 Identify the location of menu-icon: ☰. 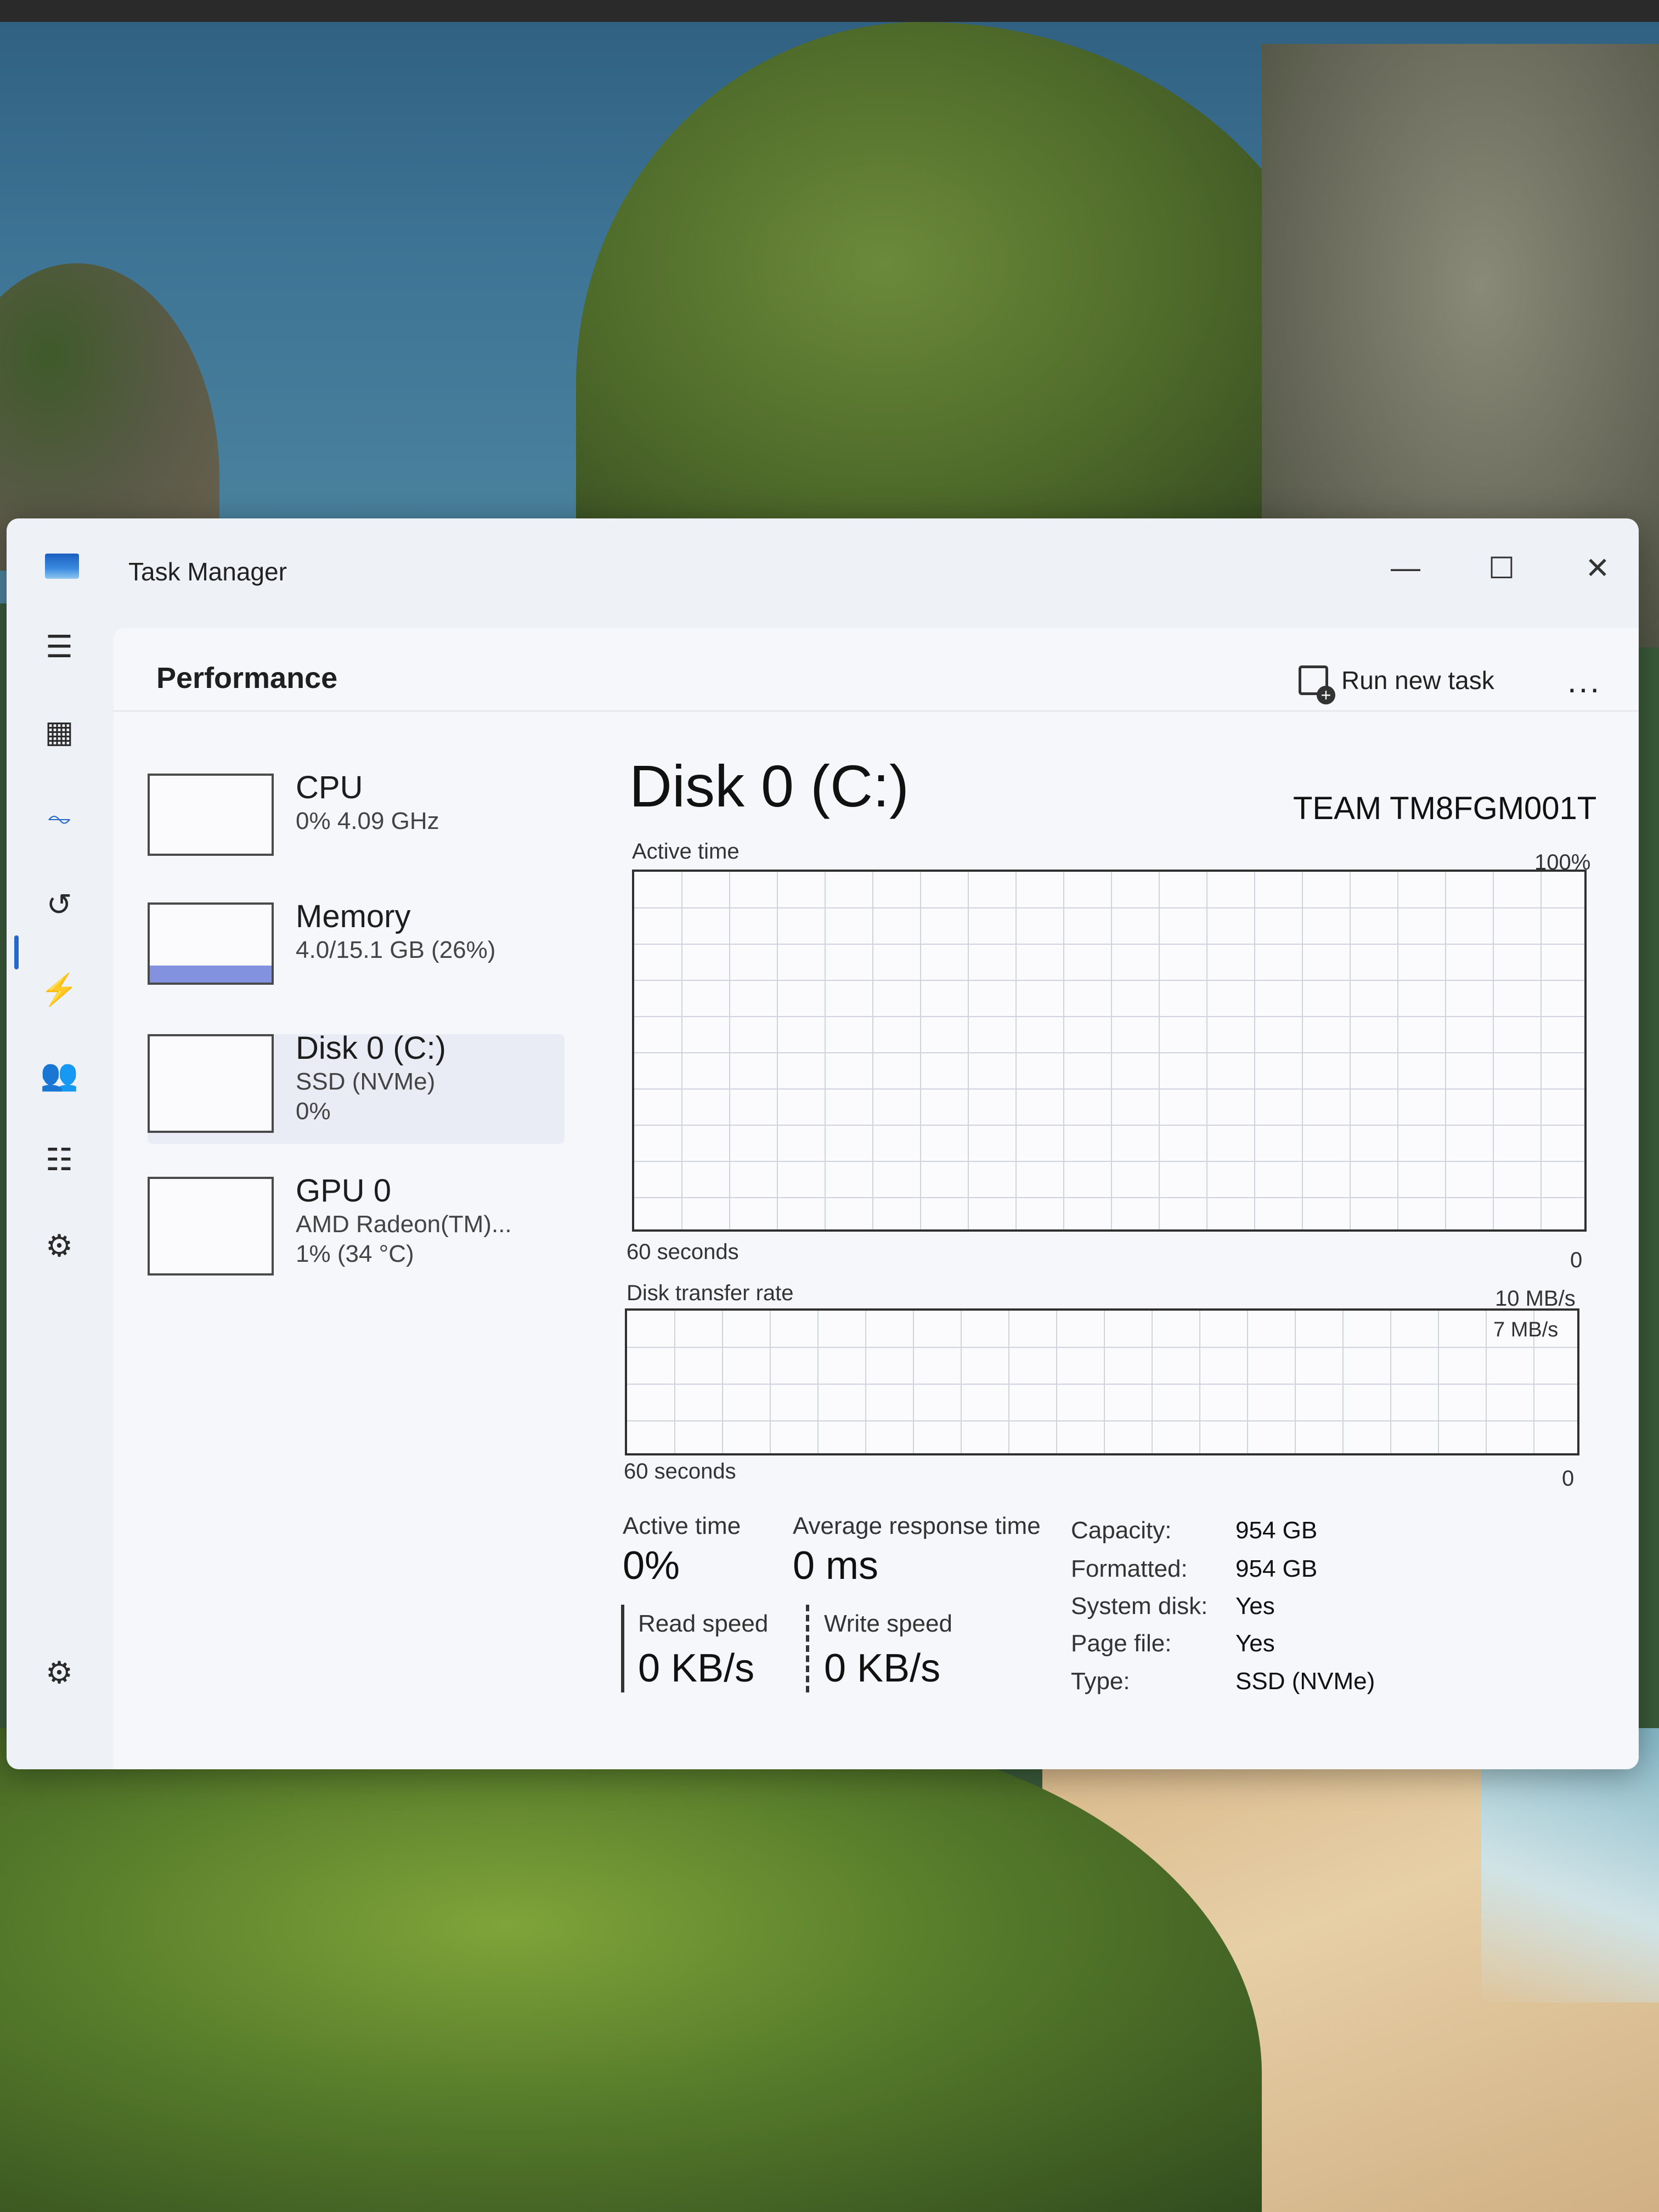
(59, 646).